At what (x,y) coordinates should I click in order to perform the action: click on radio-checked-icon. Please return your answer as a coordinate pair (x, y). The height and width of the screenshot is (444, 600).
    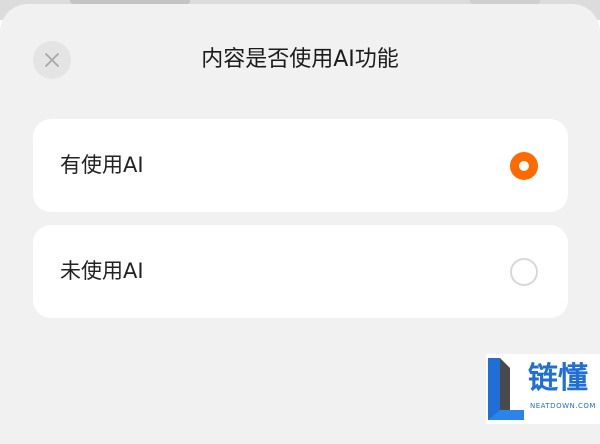
    Looking at the image, I should click on (524, 166).